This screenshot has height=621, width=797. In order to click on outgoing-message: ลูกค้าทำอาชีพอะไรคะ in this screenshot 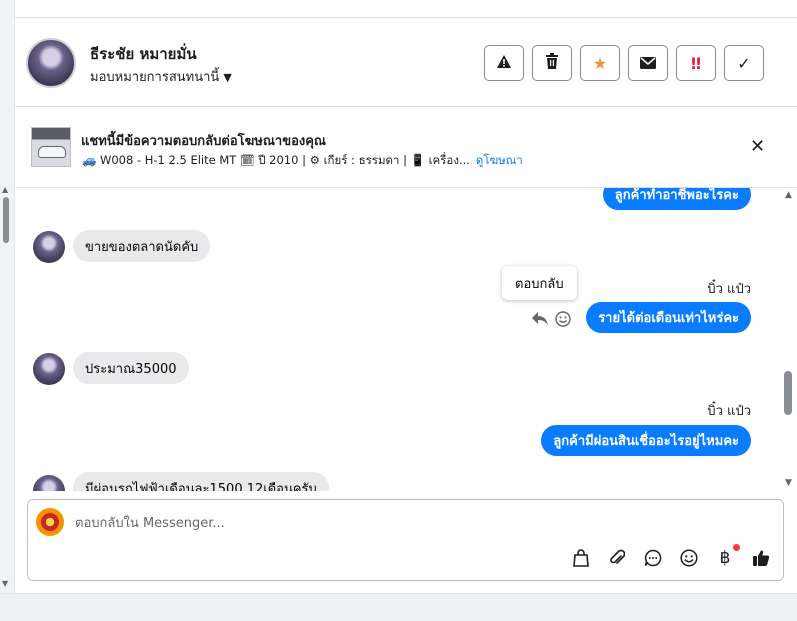, I will do `click(676, 199)`.